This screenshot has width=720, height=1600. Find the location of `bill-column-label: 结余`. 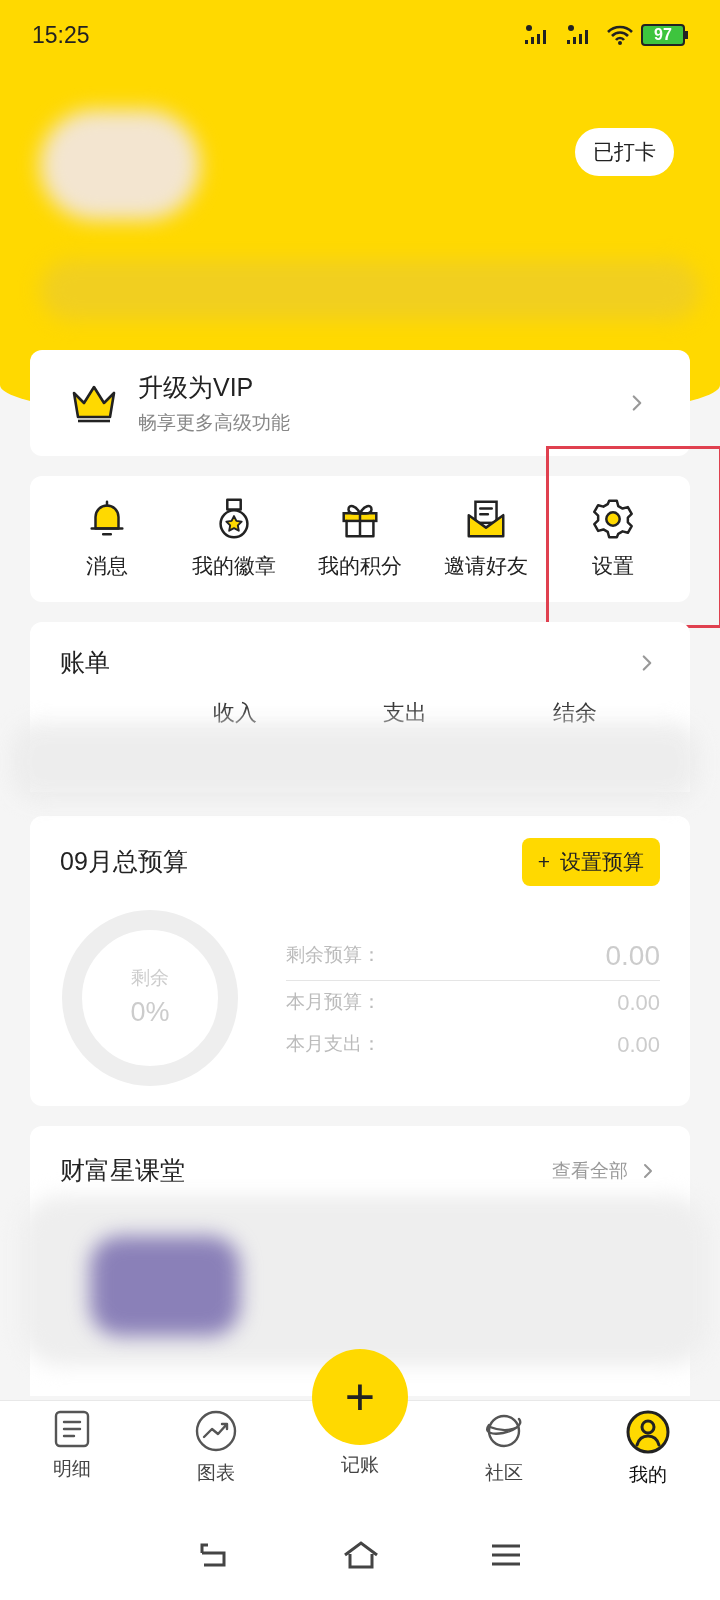

bill-column-label: 结余 is located at coordinates (575, 712).